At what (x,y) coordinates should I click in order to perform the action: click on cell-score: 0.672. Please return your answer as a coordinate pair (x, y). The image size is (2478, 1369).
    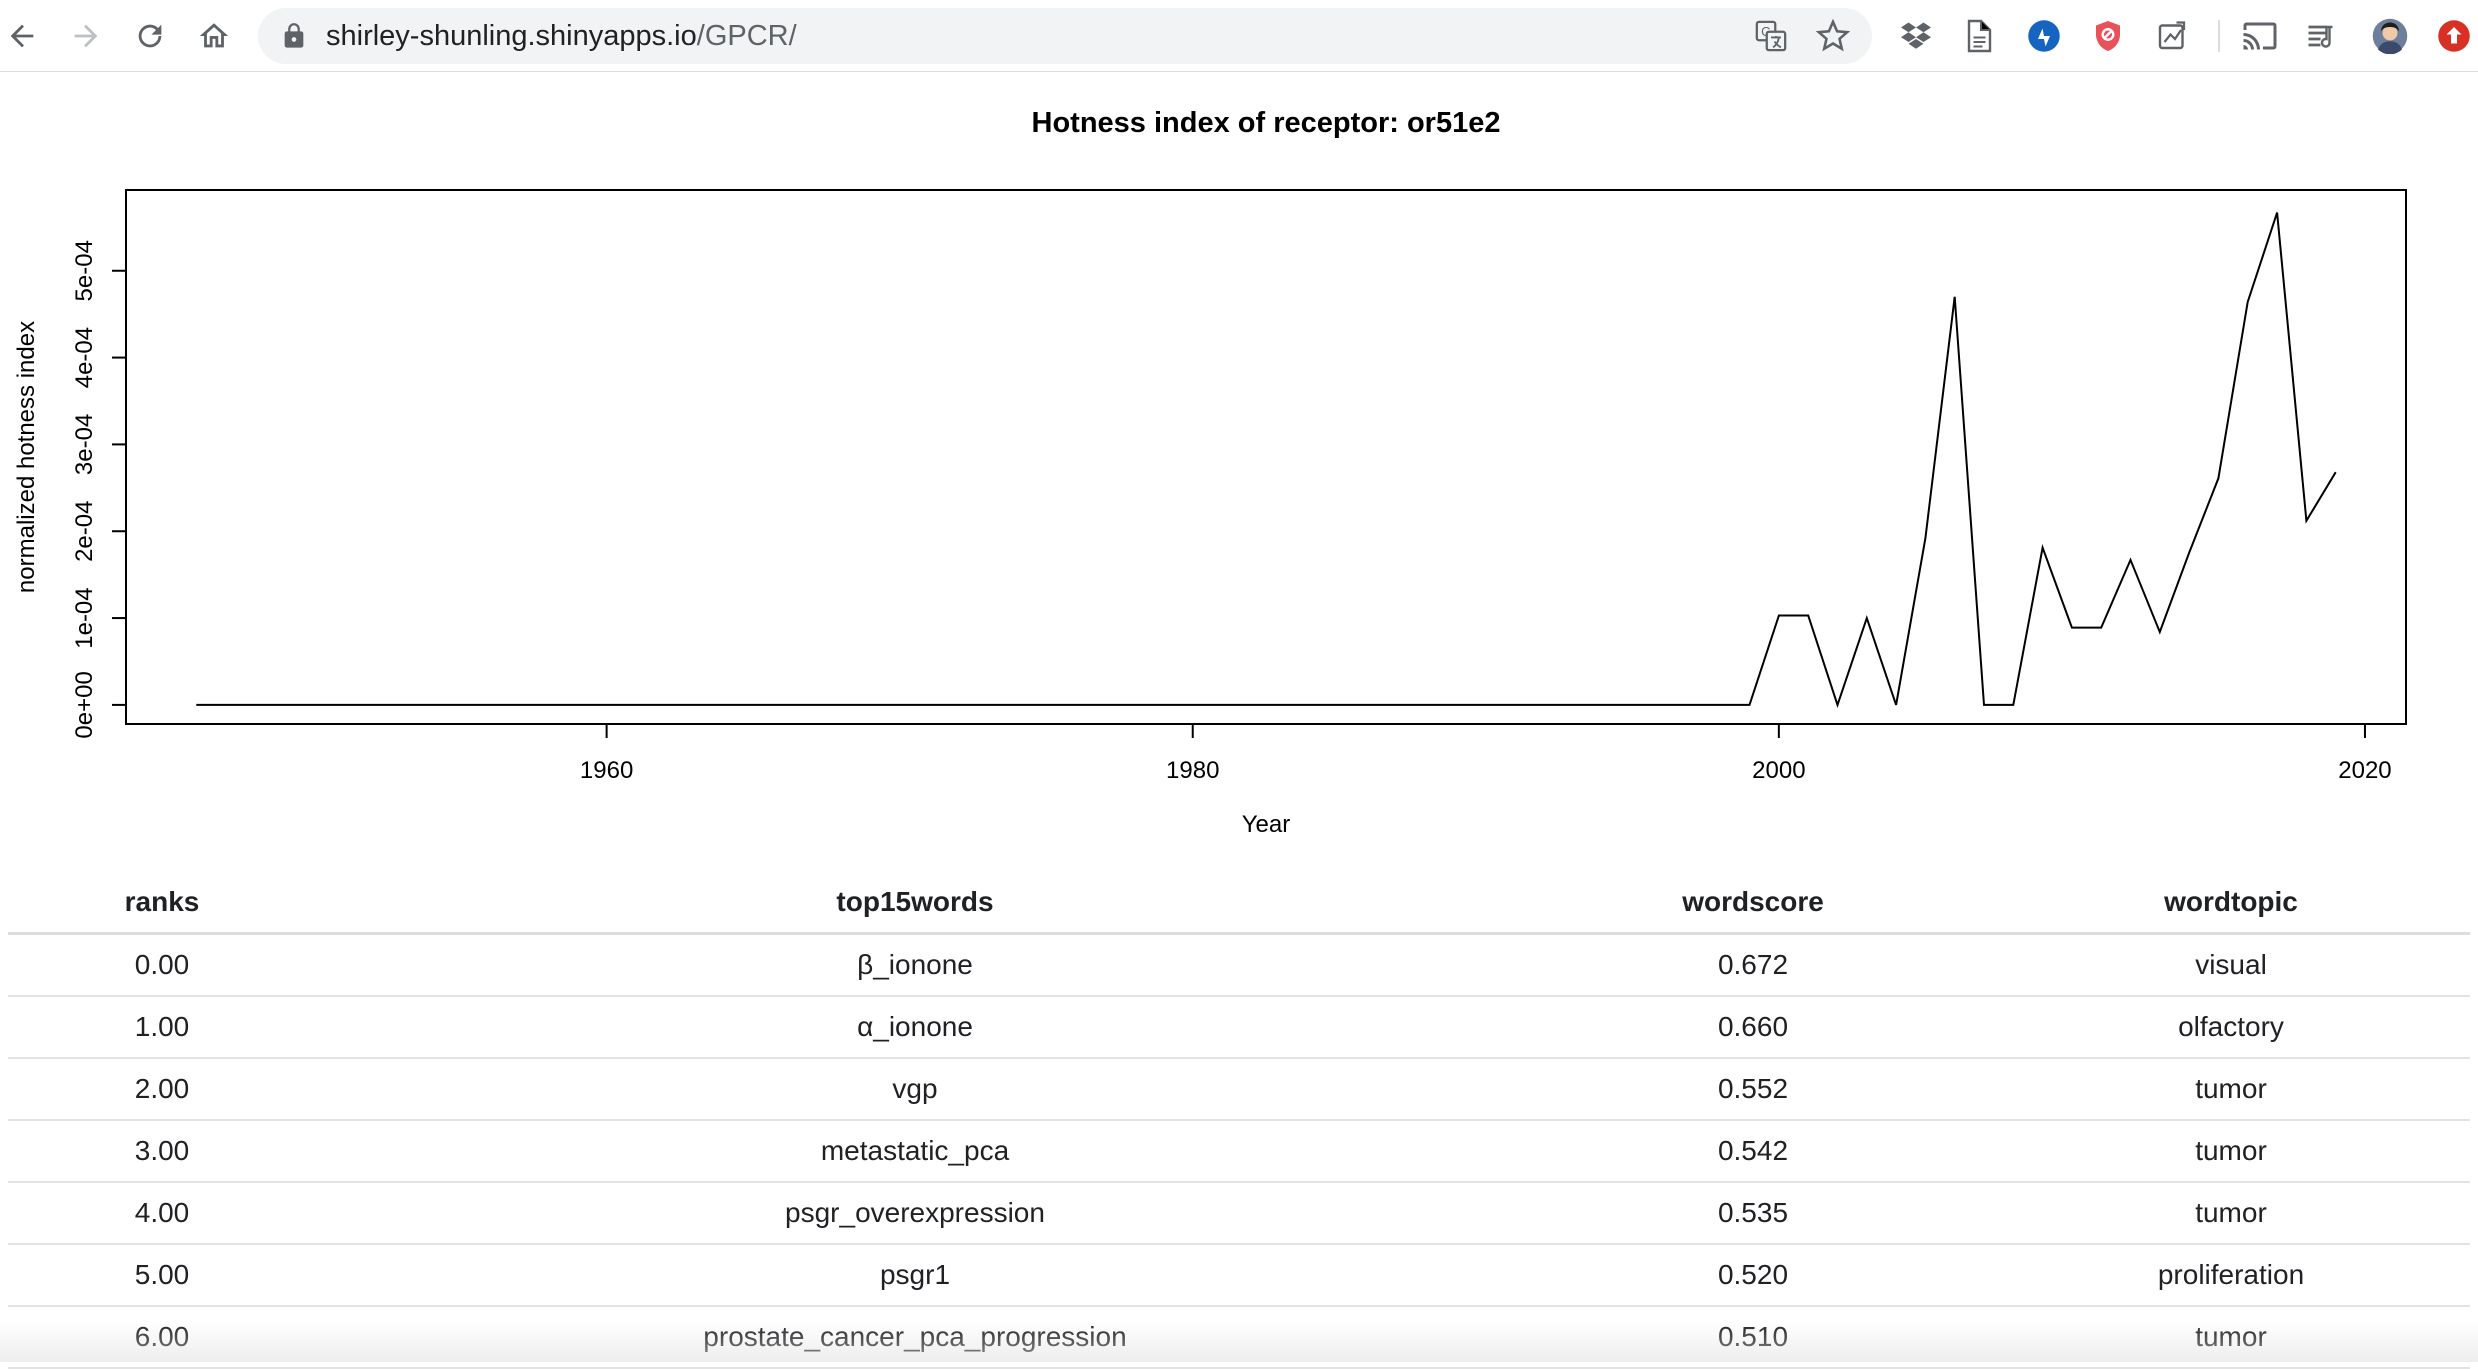
    Looking at the image, I should click on (1753, 965).